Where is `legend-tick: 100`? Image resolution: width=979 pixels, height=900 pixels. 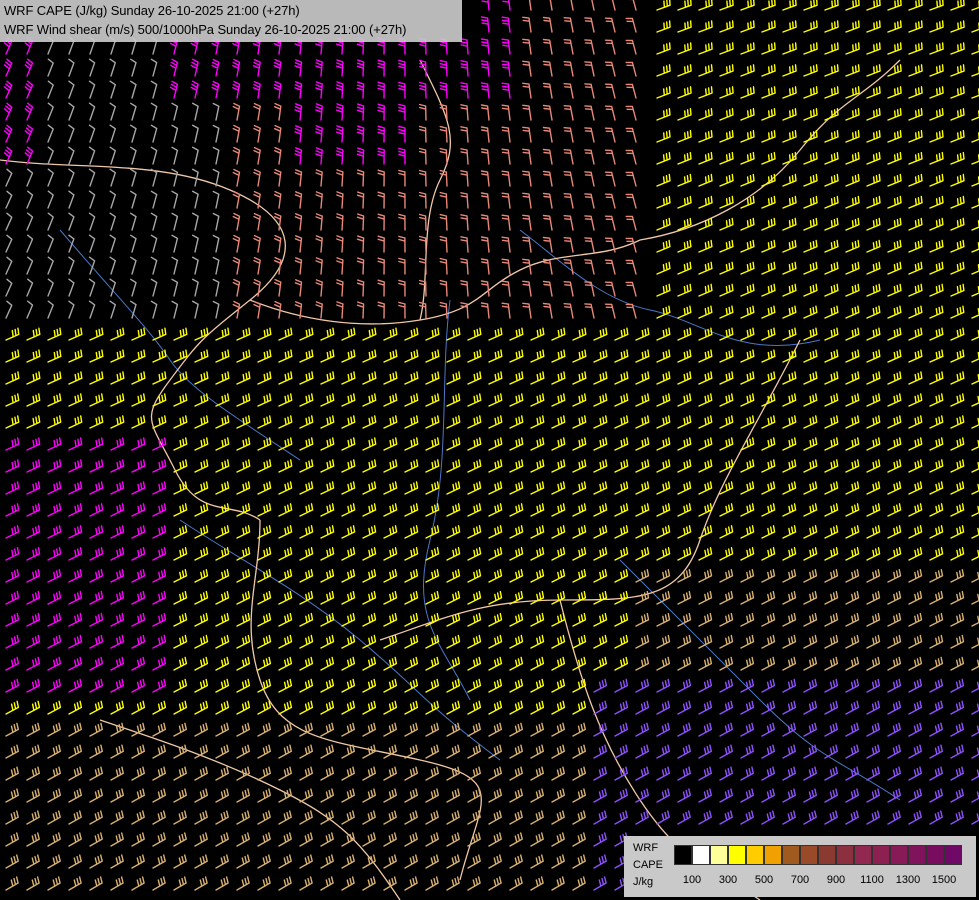 legend-tick: 100 is located at coordinates (692, 880).